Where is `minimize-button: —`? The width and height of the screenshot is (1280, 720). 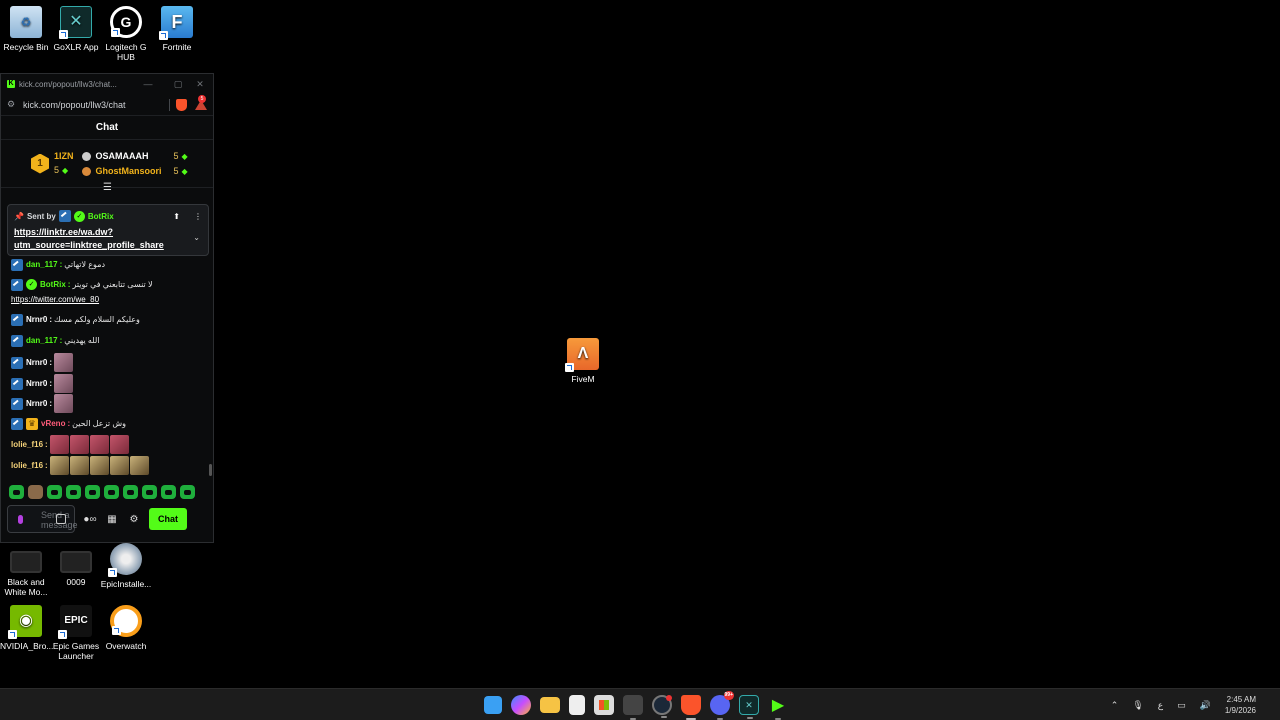 minimize-button: — is located at coordinates (148, 84).